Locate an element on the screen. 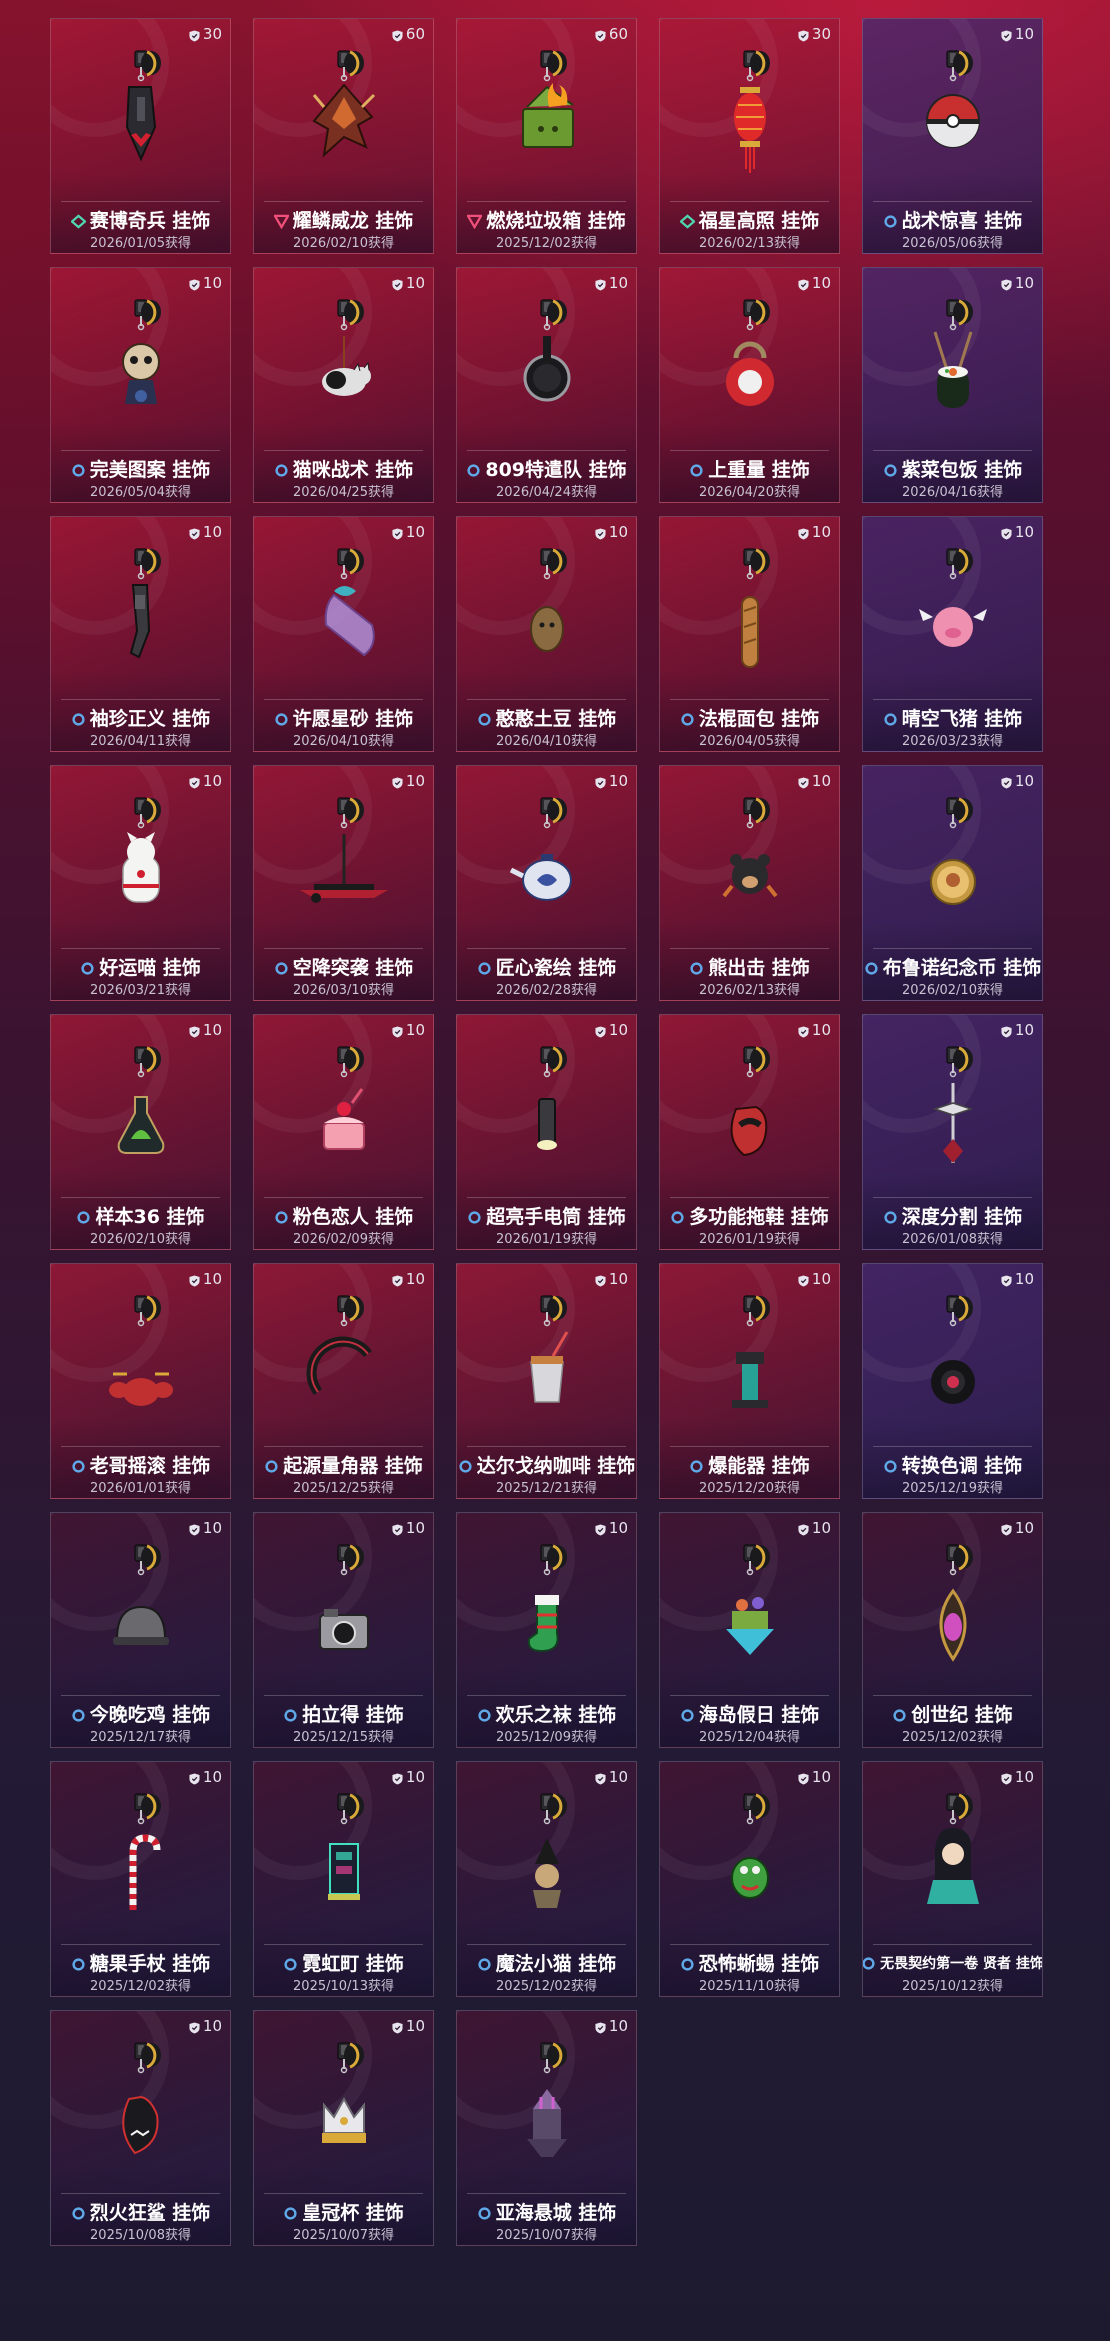 This screenshot has width=1110, height=2341. charm-card: 60 燃烧垃圾箱 挂饰 2025/12/02获得 is located at coordinates (546, 136).